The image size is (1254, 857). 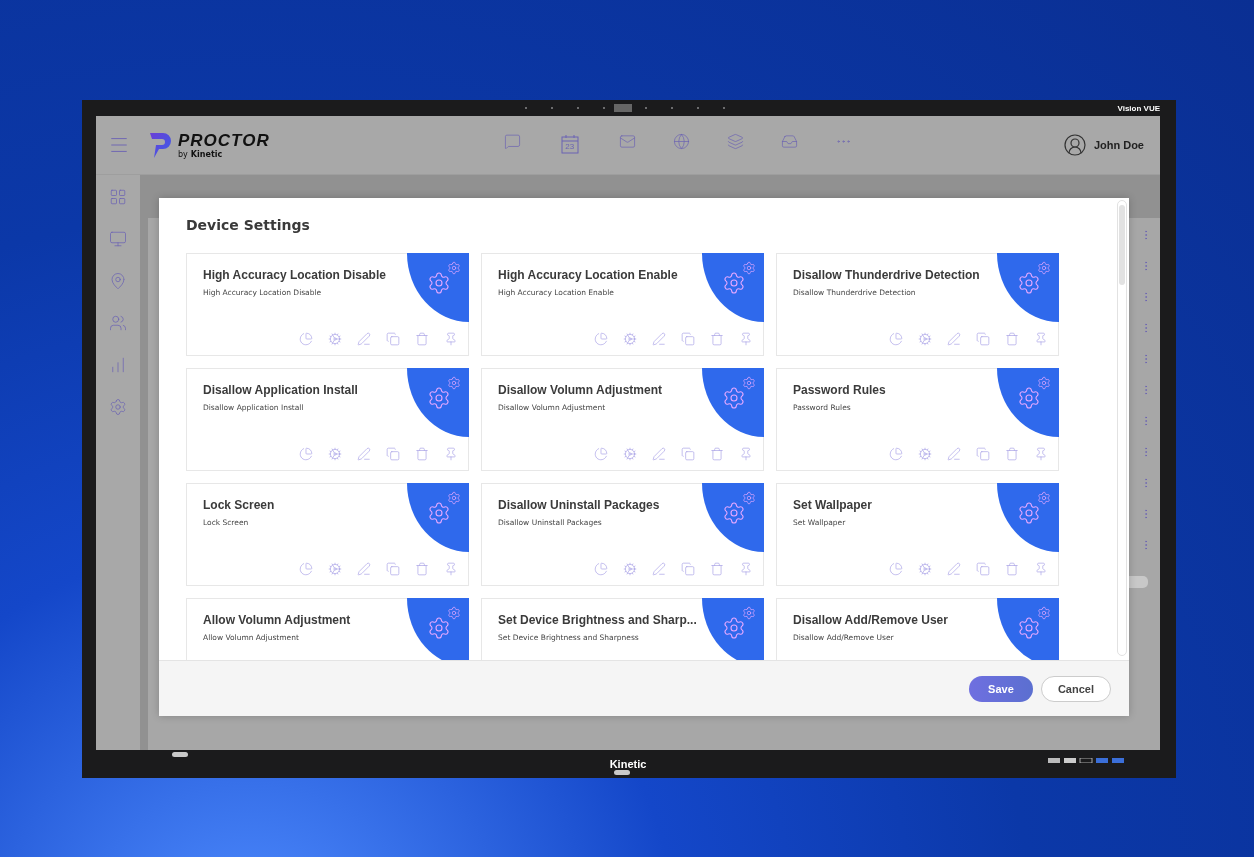 What do you see at coordinates (160, 145) in the screenshot?
I see `proctor-logo-icon` at bounding box center [160, 145].